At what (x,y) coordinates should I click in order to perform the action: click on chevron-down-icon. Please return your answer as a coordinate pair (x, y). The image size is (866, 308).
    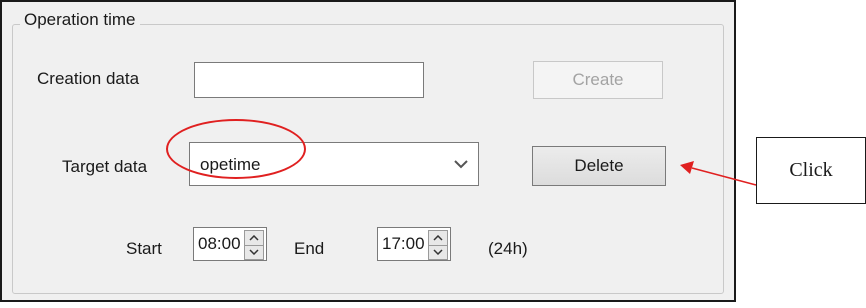
    Looking at the image, I should click on (461, 164).